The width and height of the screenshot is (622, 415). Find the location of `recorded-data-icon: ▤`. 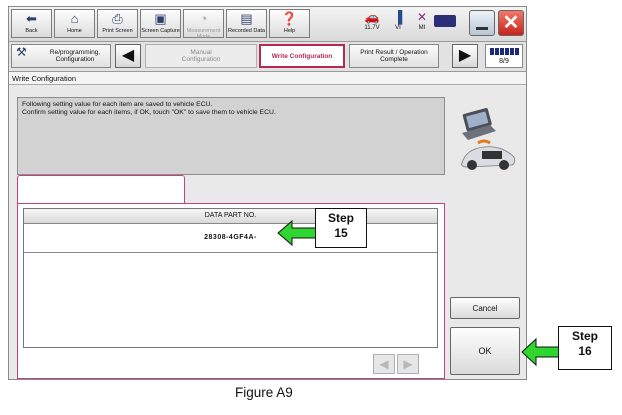

recorded-data-icon: ▤ is located at coordinates (246, 18).